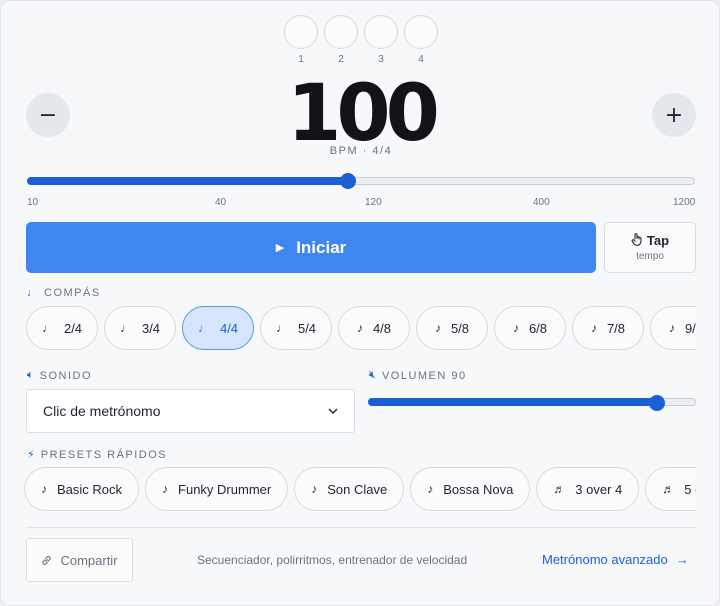  I want to click on tempo-slider, so click(361, 181).